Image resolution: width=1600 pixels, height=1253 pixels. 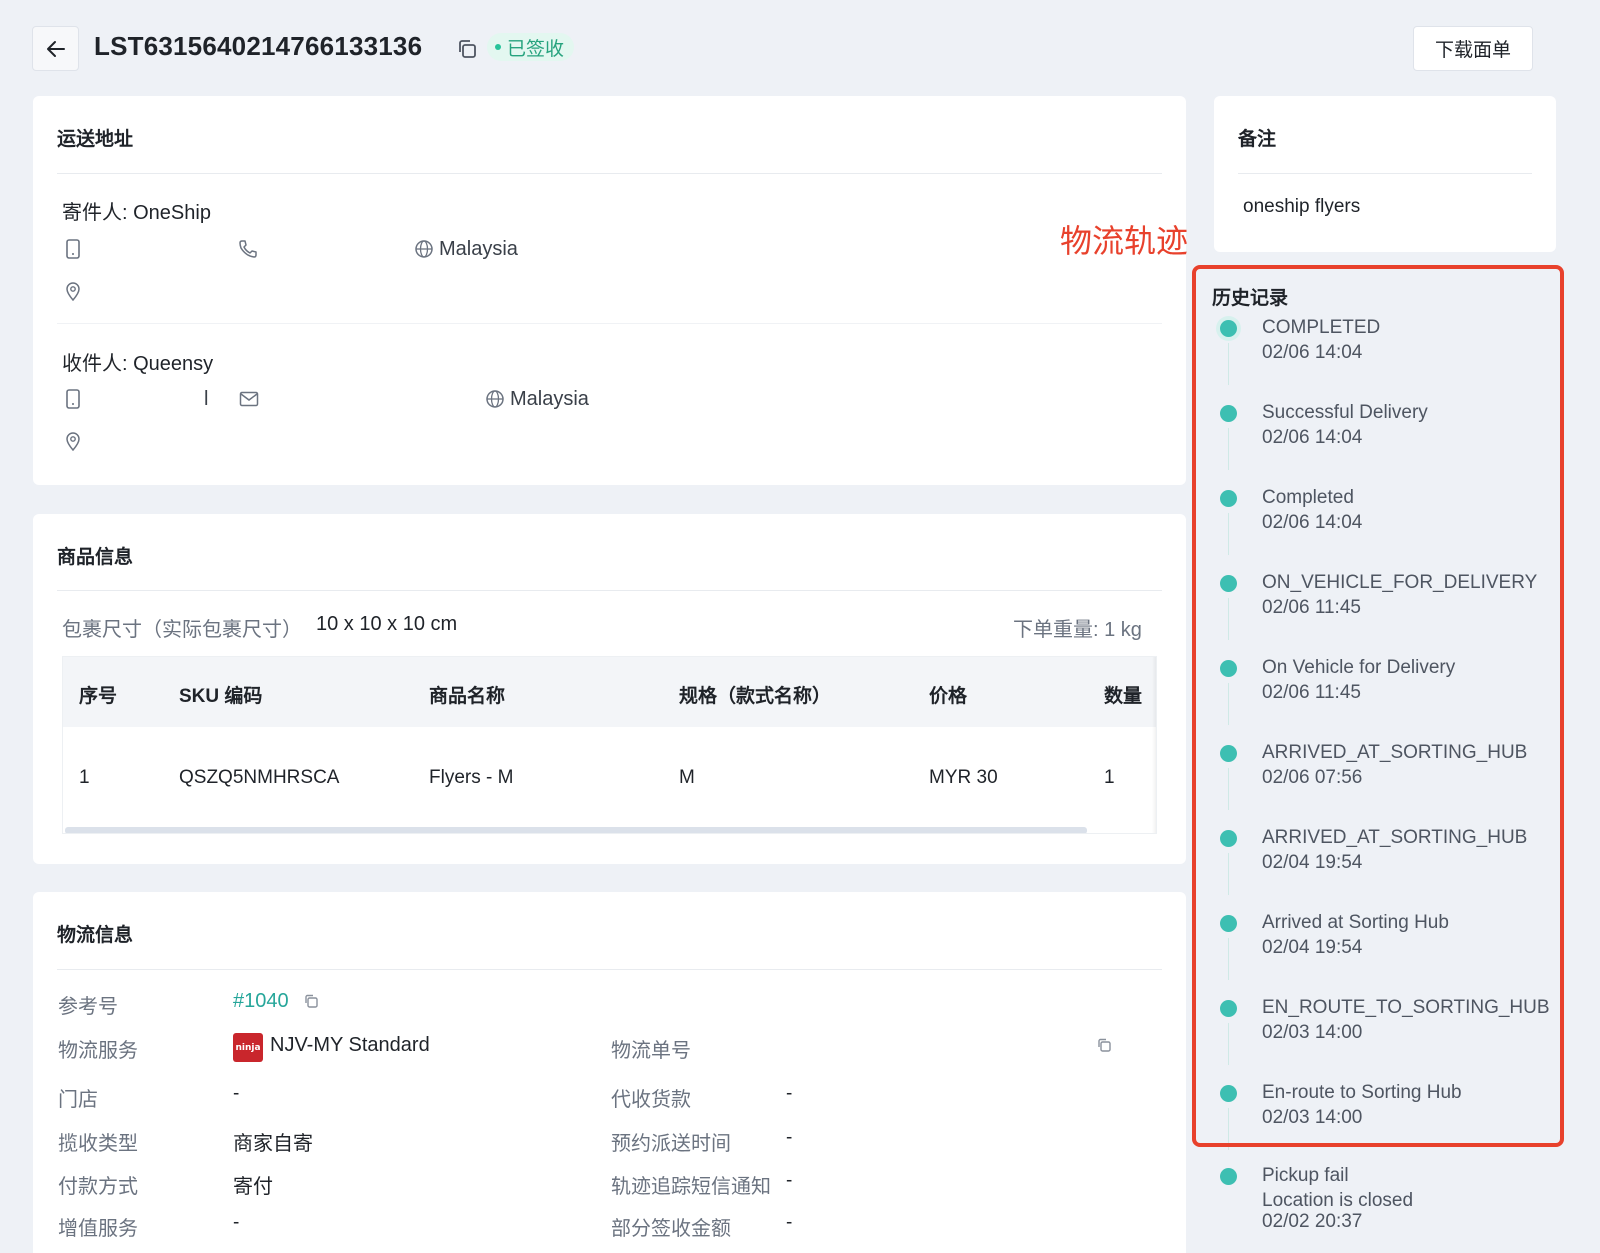 What do you see at coordinates (671, 1144) in the screenshot?
I see `scheduled-delivery-label: 预约派送时间` at bounding box center [671, 1144].